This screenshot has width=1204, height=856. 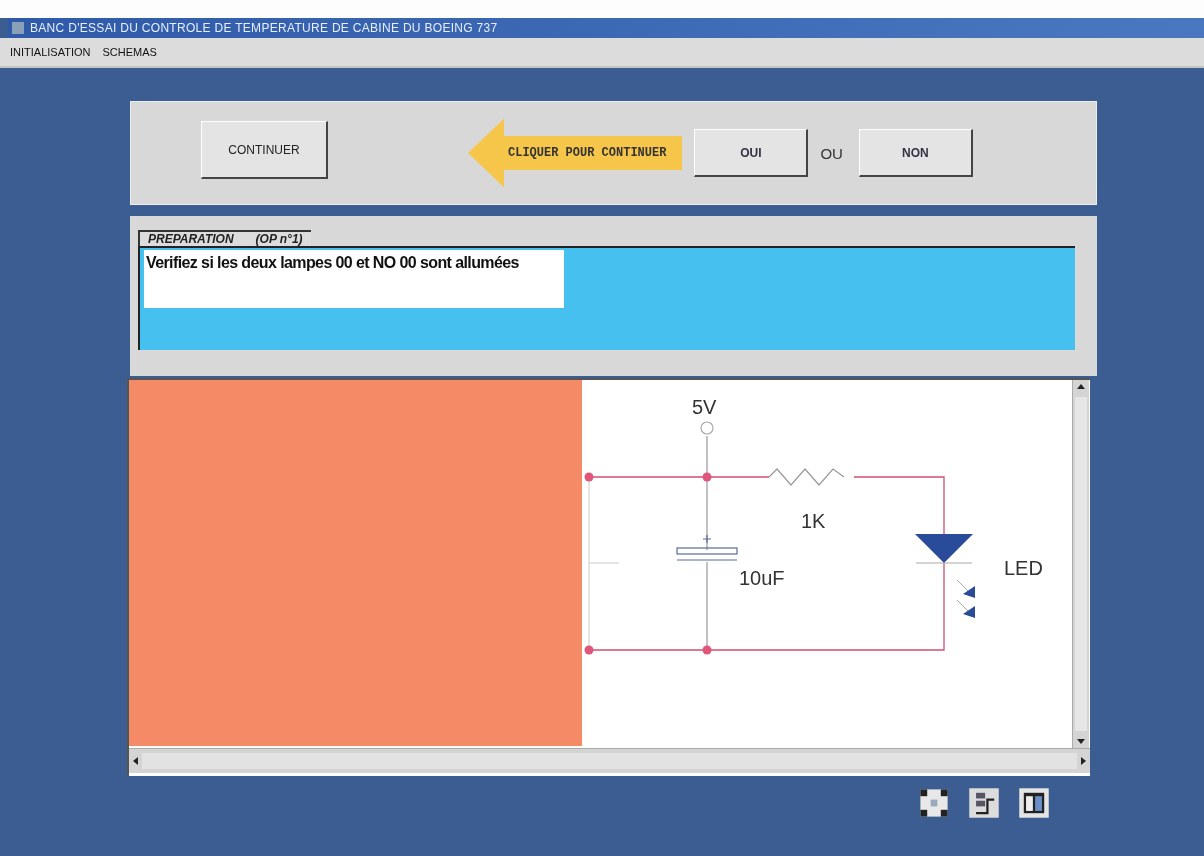 What do you see at coordinates (264, 150) in the screenshot?
I see `continue-button: CONTINUER` at bounding box center [264, 150].